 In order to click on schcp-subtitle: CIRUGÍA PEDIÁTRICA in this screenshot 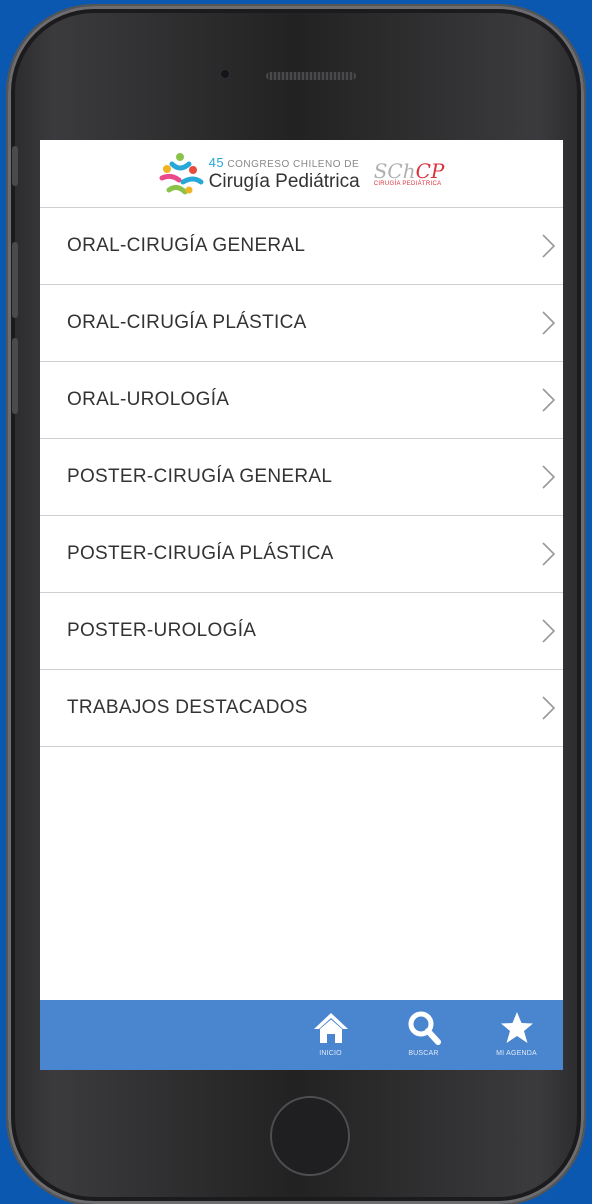, I will do `click(407, 183)`.